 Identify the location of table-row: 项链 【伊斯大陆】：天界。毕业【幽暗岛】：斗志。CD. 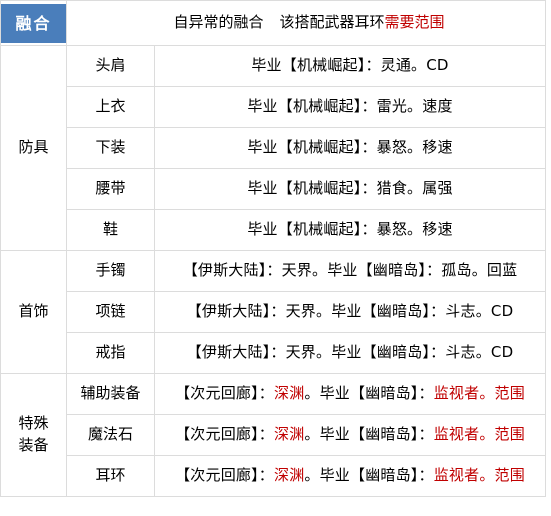
(274, 312).